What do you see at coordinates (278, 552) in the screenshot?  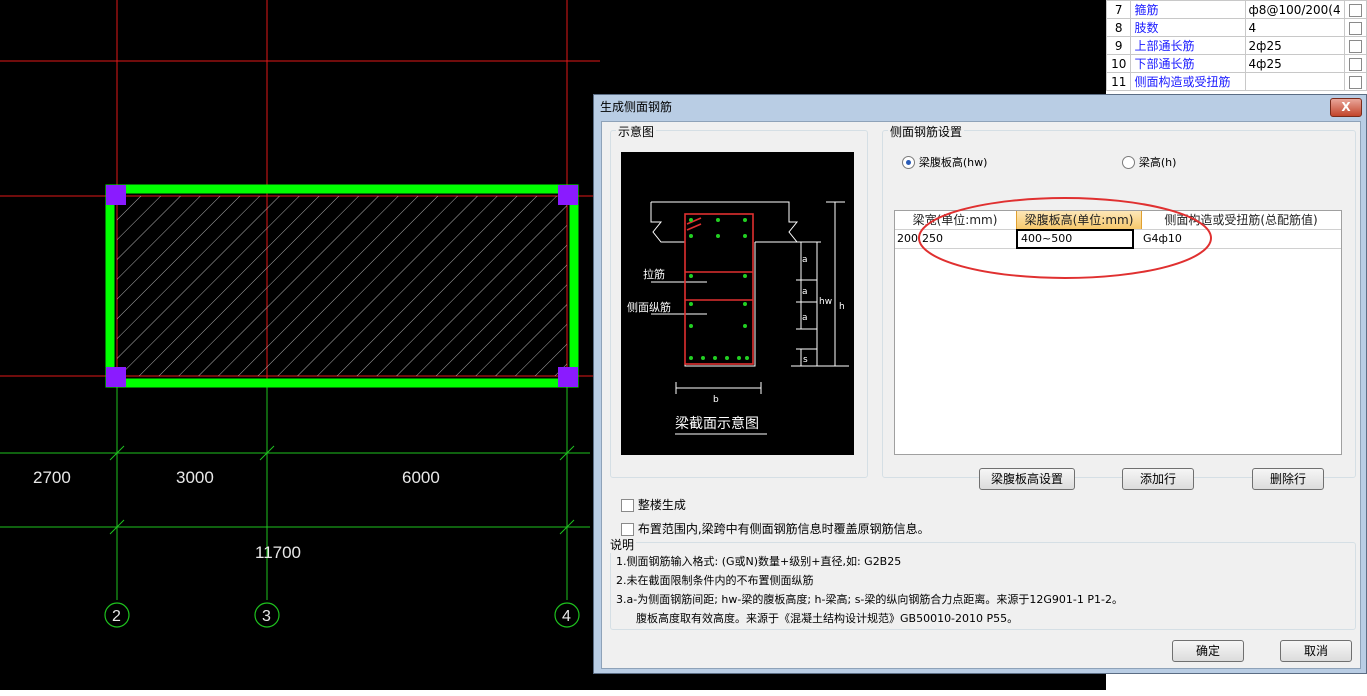 I see `total-dimension-text: 11700` at bounding box center [278, 552].